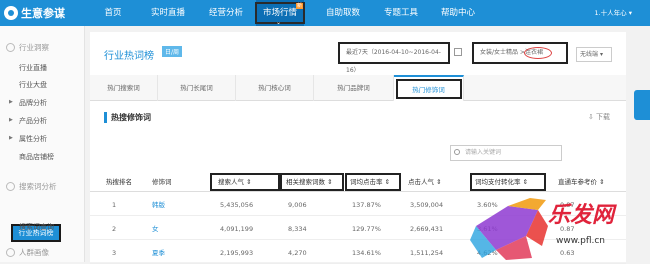  I want to click on watermark-text: 乐发网, so click(581, 215).